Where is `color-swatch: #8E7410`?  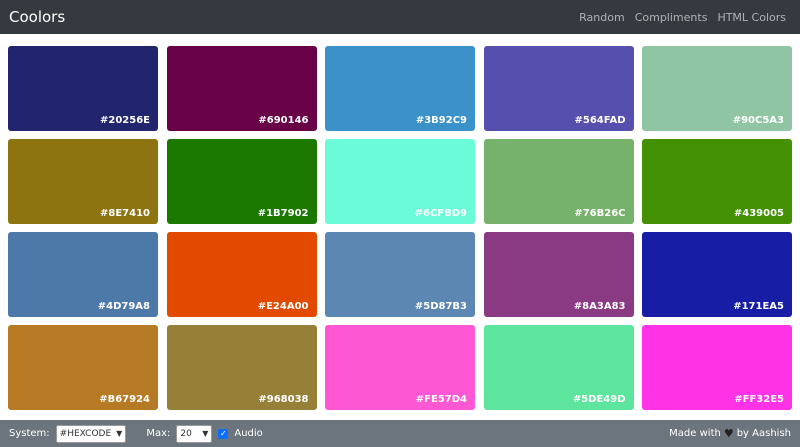 color-swatch: #8E7410 is located at coordinates (83, 181).